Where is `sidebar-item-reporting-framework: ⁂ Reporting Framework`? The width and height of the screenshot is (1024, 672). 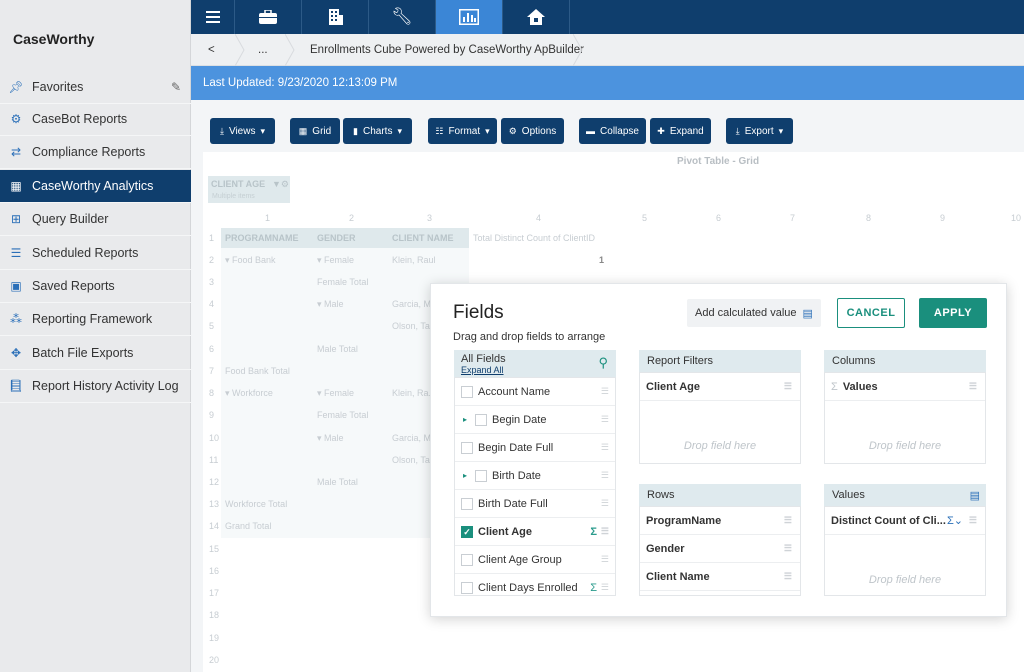 sidebar-item-reporting-framework: ⁂ Reporting Framework is located at coordinates (95, 319).